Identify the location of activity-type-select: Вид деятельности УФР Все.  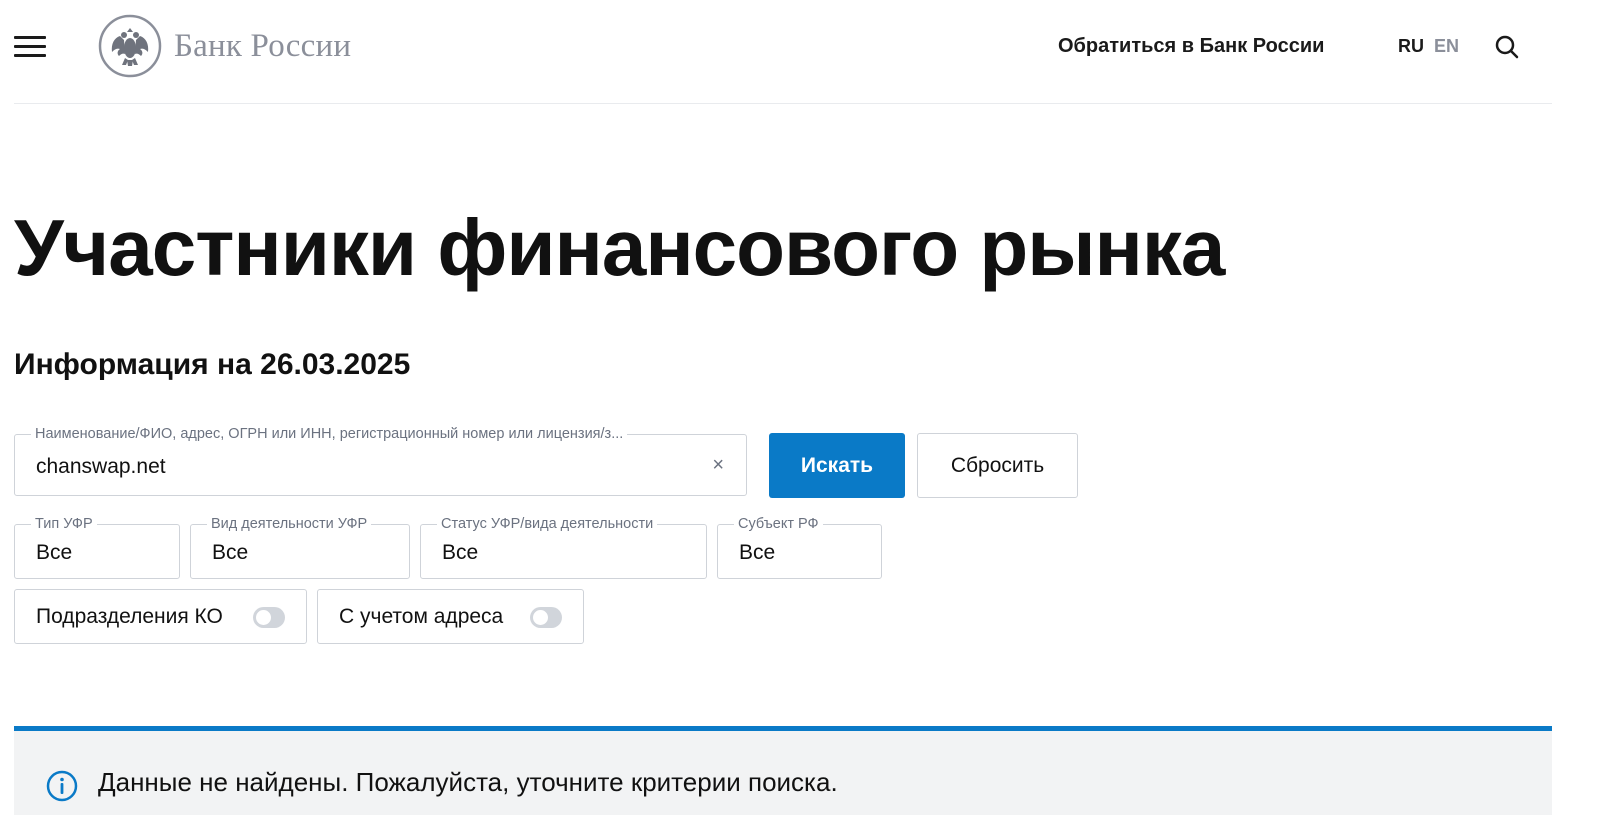
(300, 547).